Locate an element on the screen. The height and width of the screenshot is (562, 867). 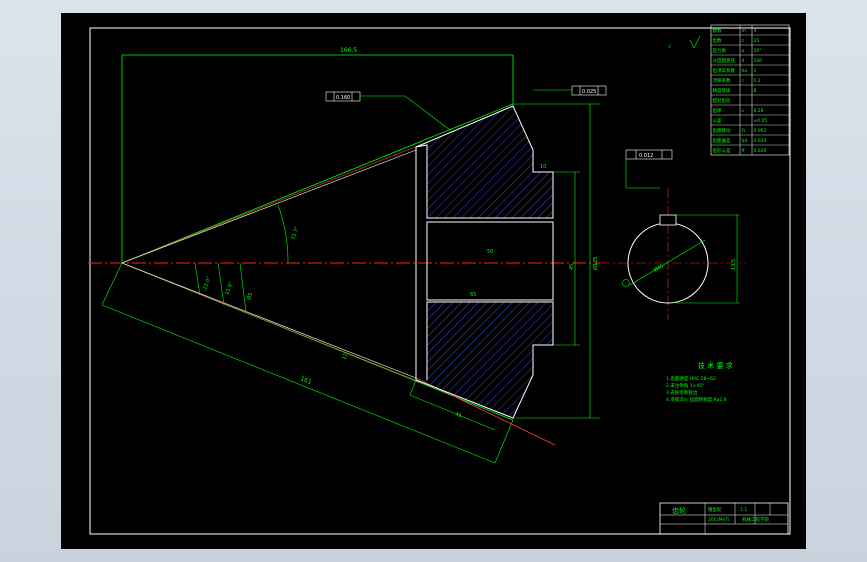
title-block: 齿轮 锥齿轮 1:1 20CrMnTi 机械工程学院 is located at coordinates (724, 518).